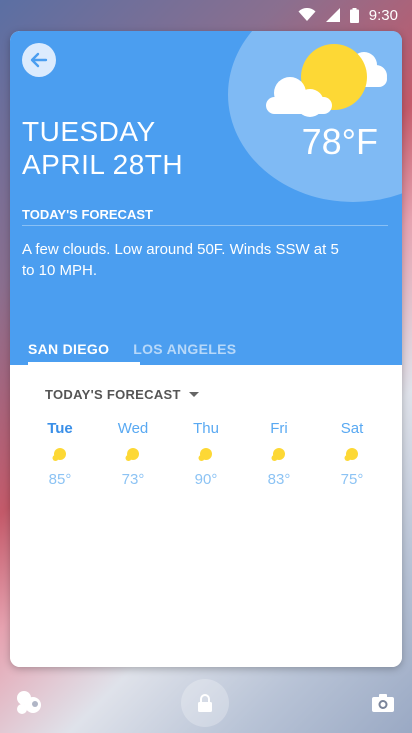 The height and width of the screenshot is (733, 412). What do you see at coordinates (332, 15) in the screenshot?
I see `cellular-signal-icon` at bounding box center [332, 15].